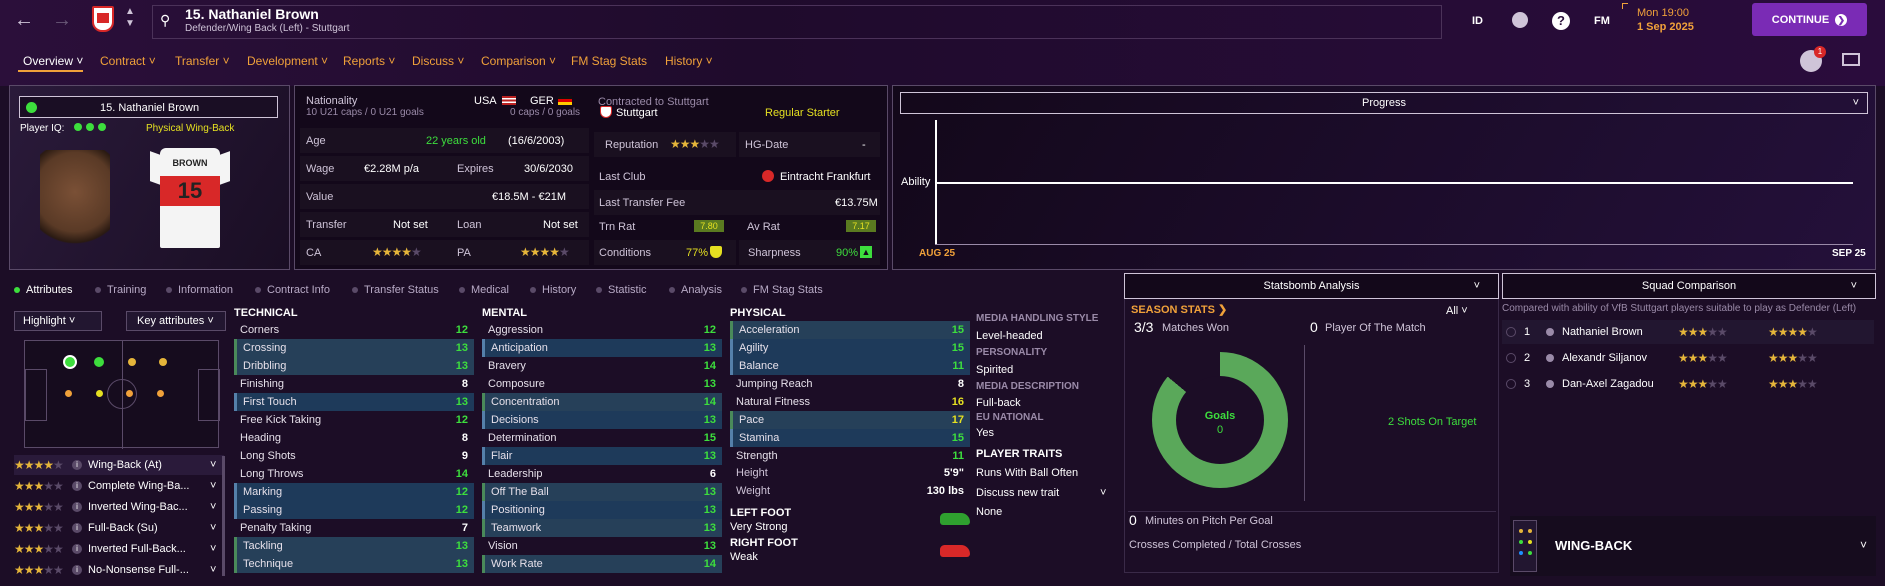 This screenshot has height=586, width=1885. What do you see at coordinates (850, 438) in the screenshot?
I see `attribute-row: Stamina 15` at bounding box center [850, 438].